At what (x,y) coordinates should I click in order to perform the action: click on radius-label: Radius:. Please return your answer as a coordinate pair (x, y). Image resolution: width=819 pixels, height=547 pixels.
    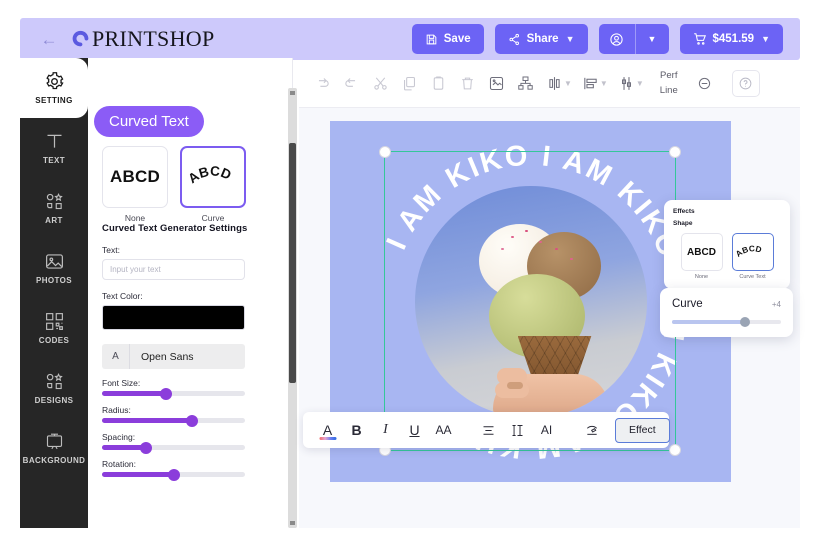
    Looking at the image, I should click on (116, 410).